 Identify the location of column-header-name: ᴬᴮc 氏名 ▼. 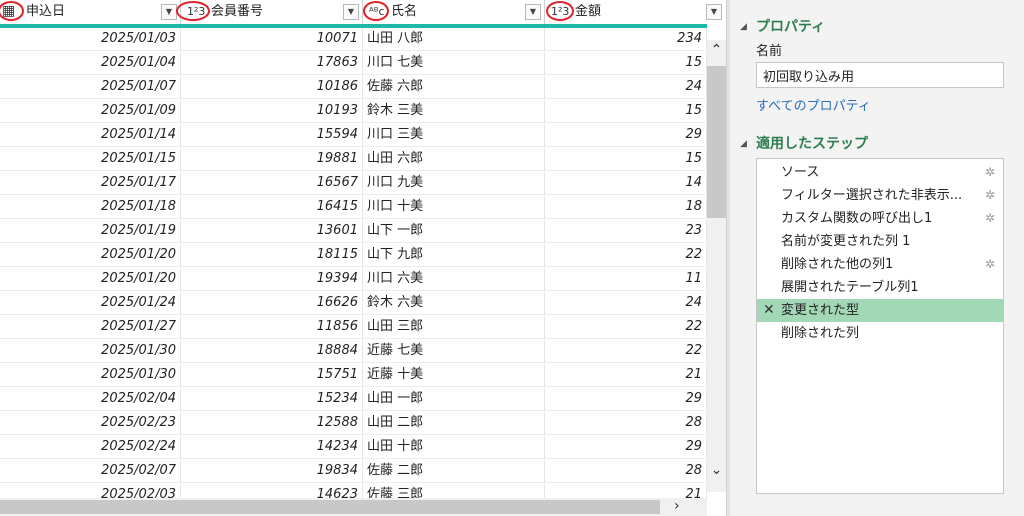
(454, 12).